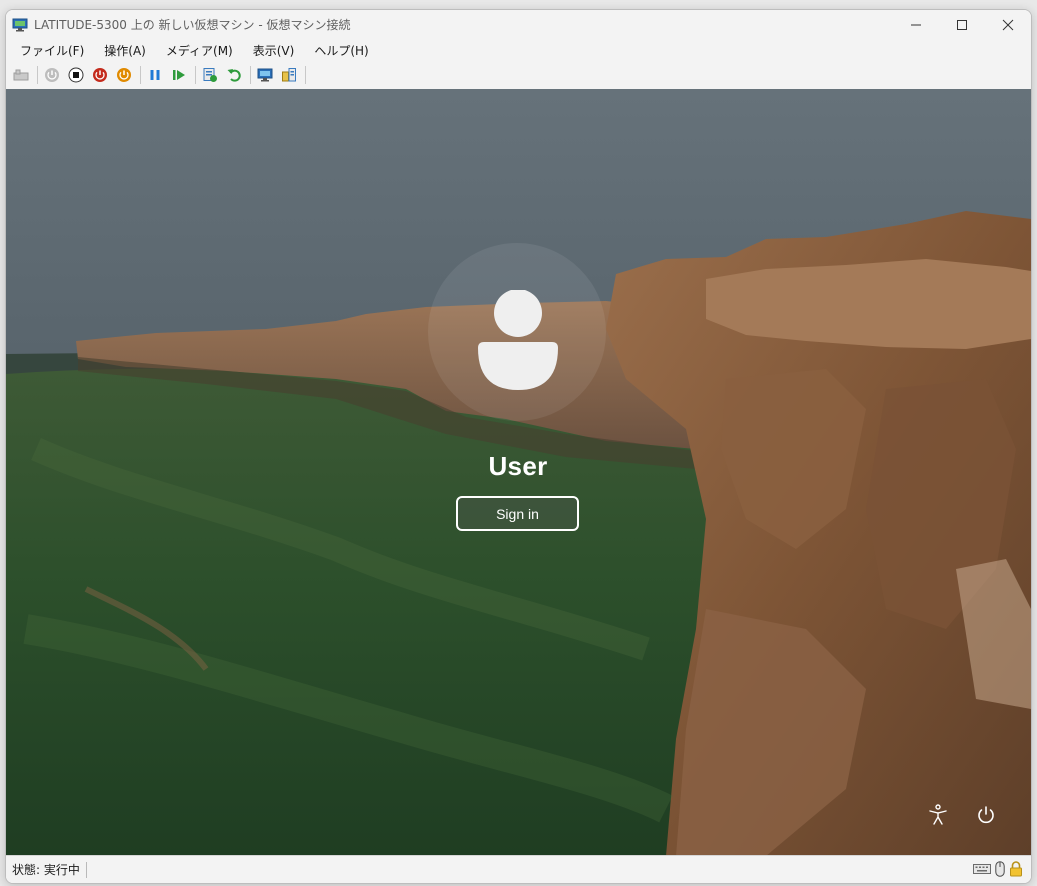  What do you see at coordinates (518, 466) in the screenshot?
I see `user-name: User` at bounding box center [518, 466].